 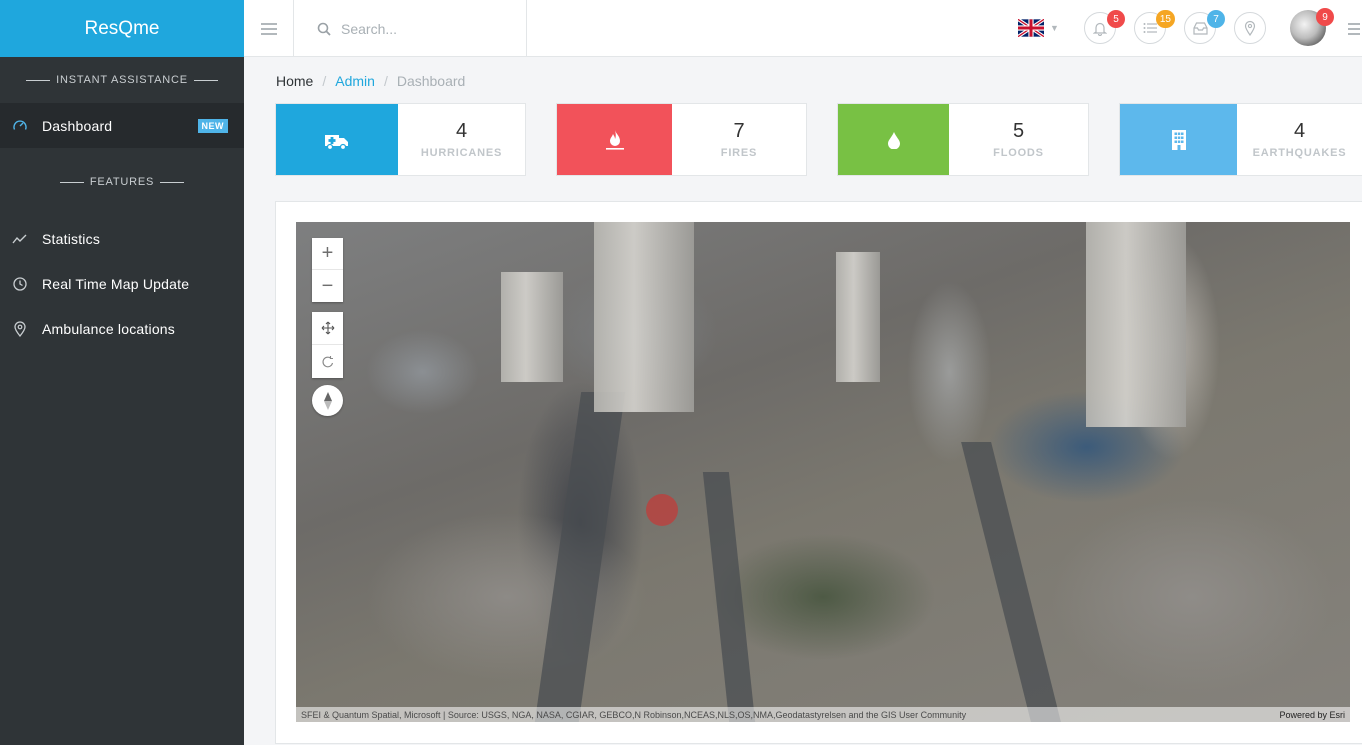 I want to click on nav-heading-label: INSTANT ASSISTANCE, so click(x=122, y=80).